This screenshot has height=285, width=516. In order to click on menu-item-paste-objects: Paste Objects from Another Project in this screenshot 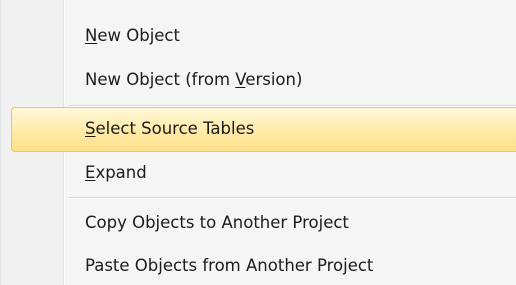, I will do `click(258, 264)`.